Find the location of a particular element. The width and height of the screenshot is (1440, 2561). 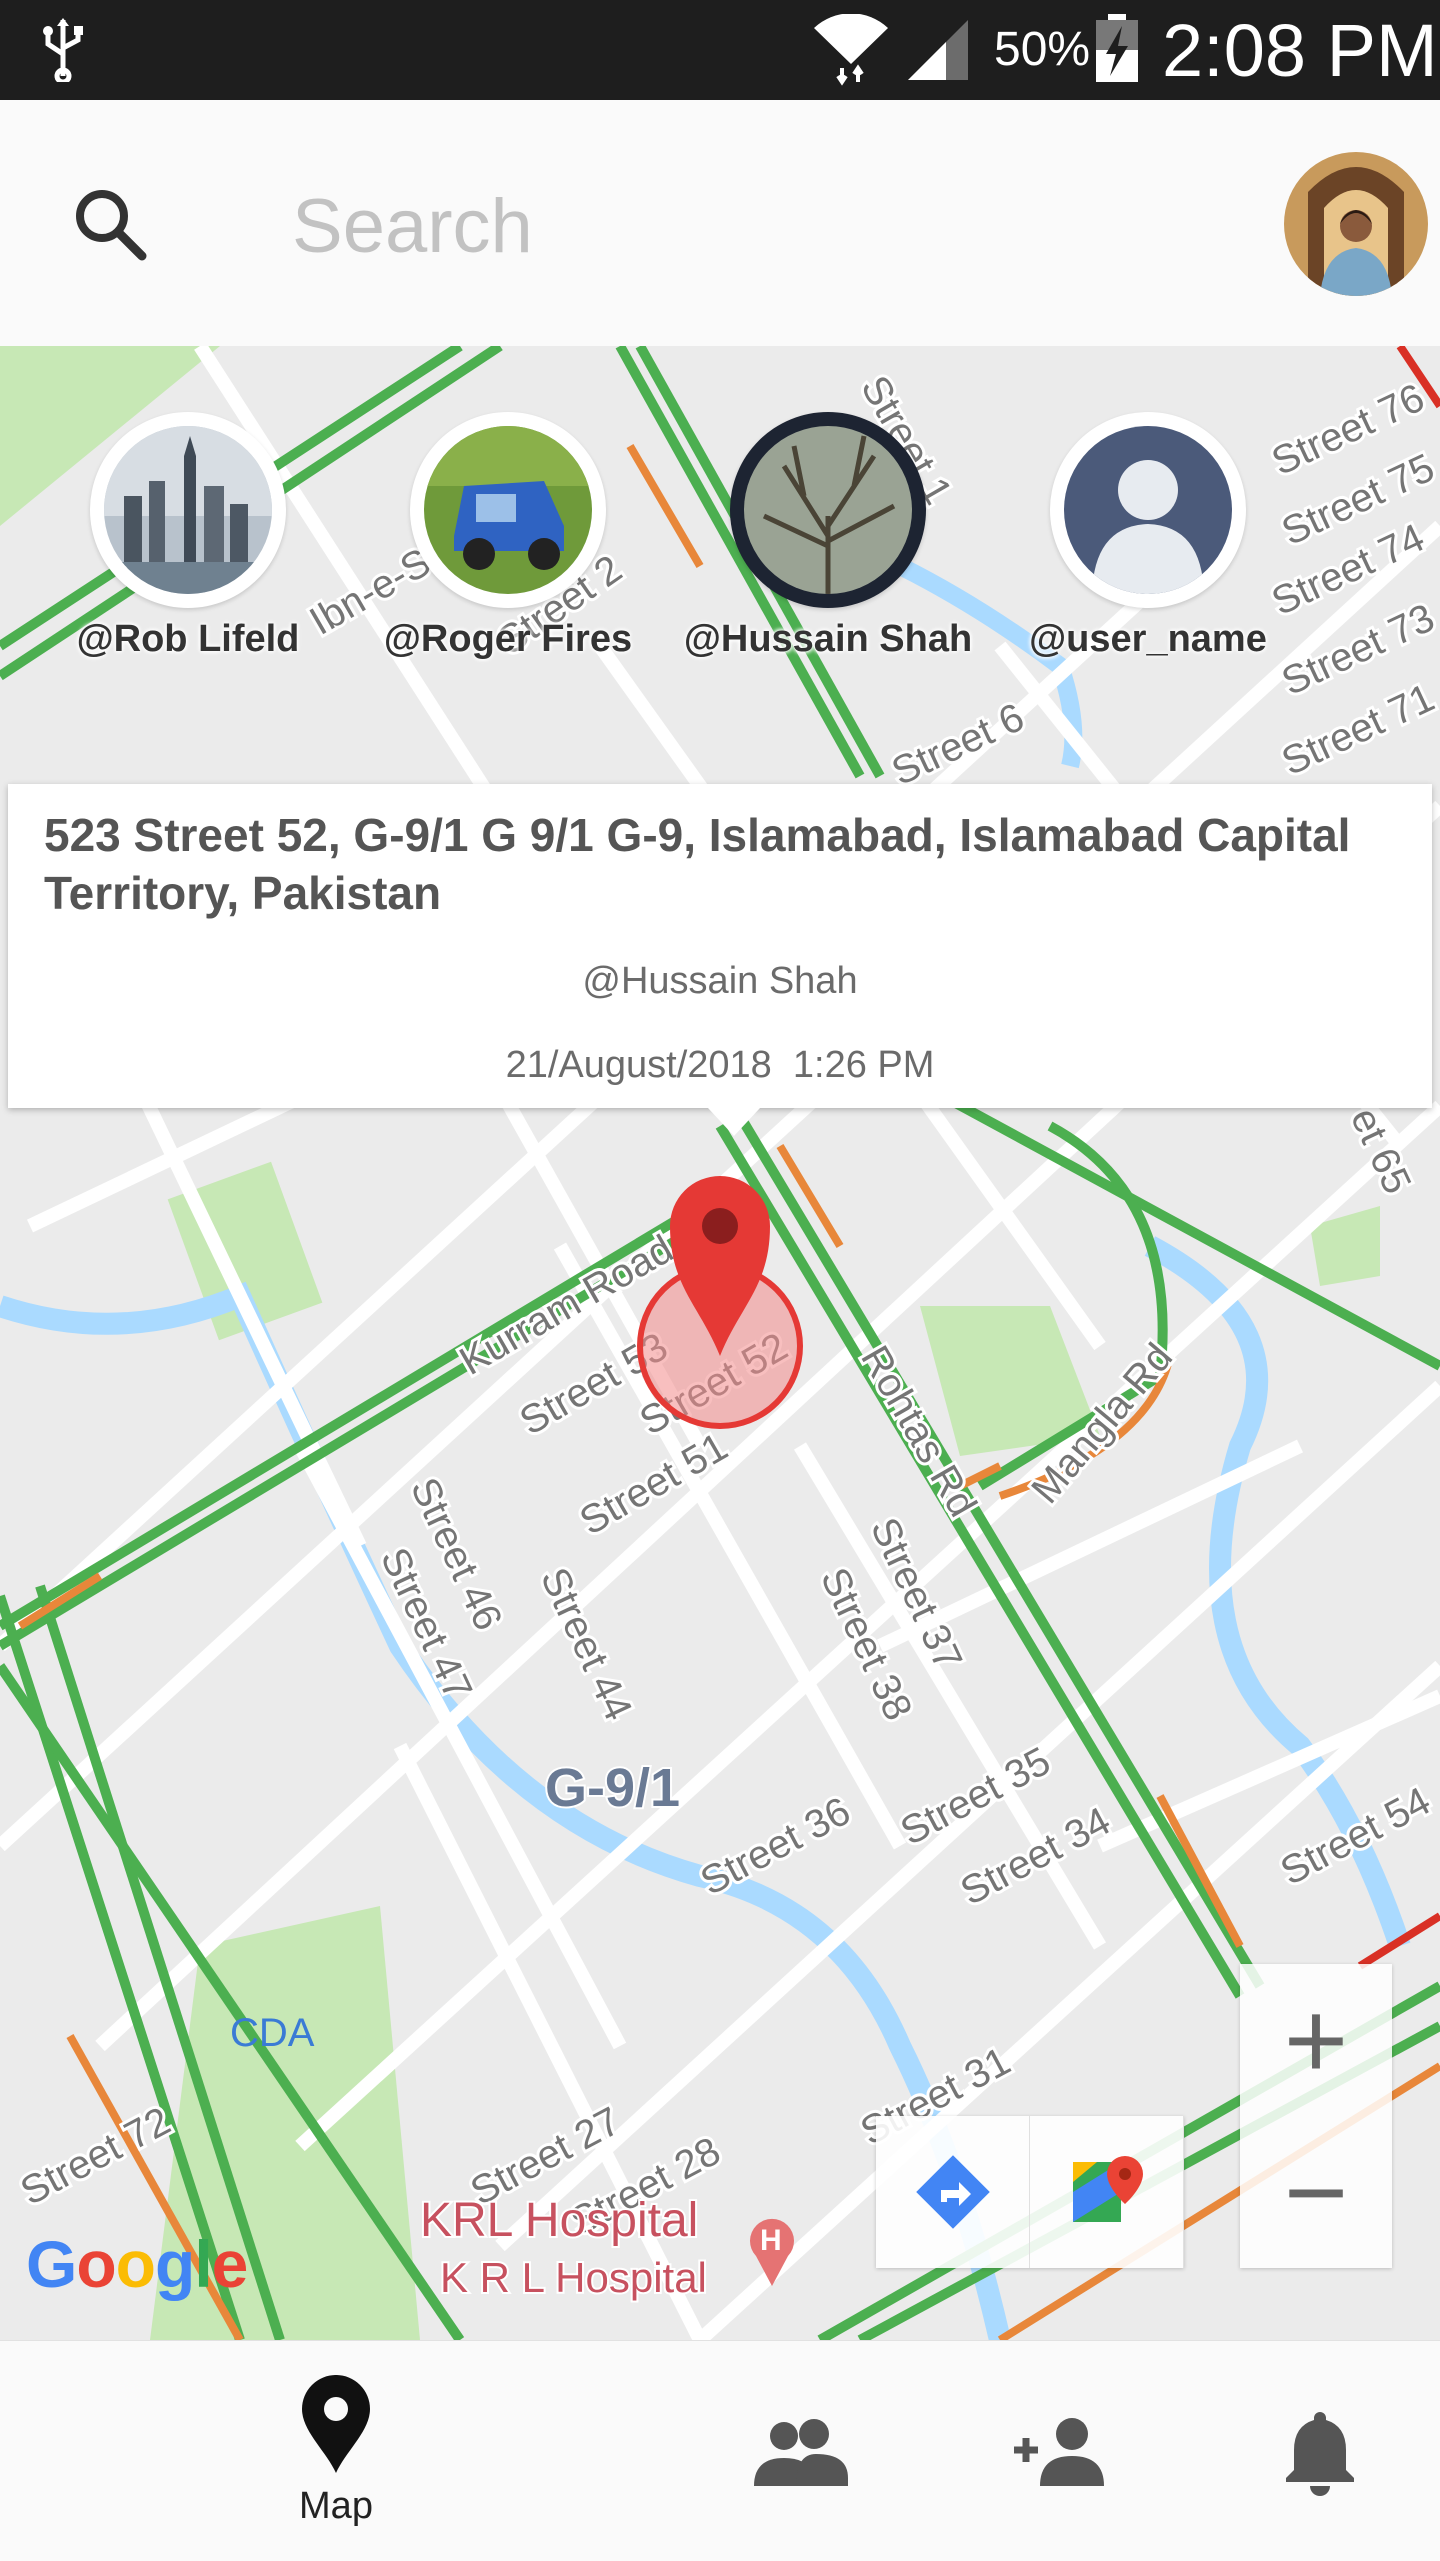

search-input is located at coordinates (742, 226).